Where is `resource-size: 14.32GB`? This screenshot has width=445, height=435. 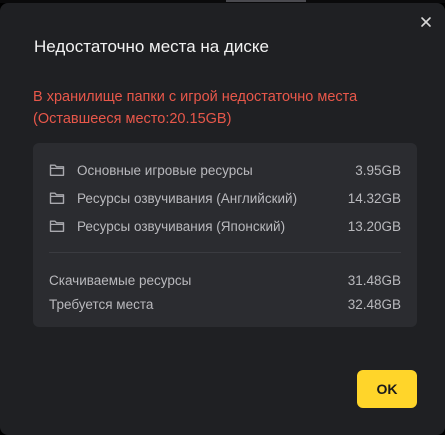 resource-size: 14.32GB is located at coordinates (374, 198).